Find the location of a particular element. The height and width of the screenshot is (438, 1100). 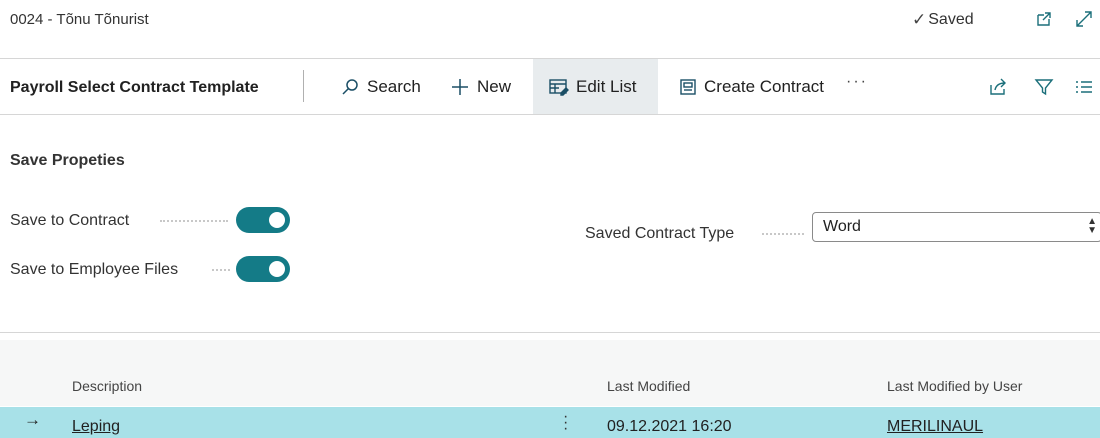

top-bar: 0024 - Tõnu Tõnurist ✓ Saved is located at coordinates (550, 21).